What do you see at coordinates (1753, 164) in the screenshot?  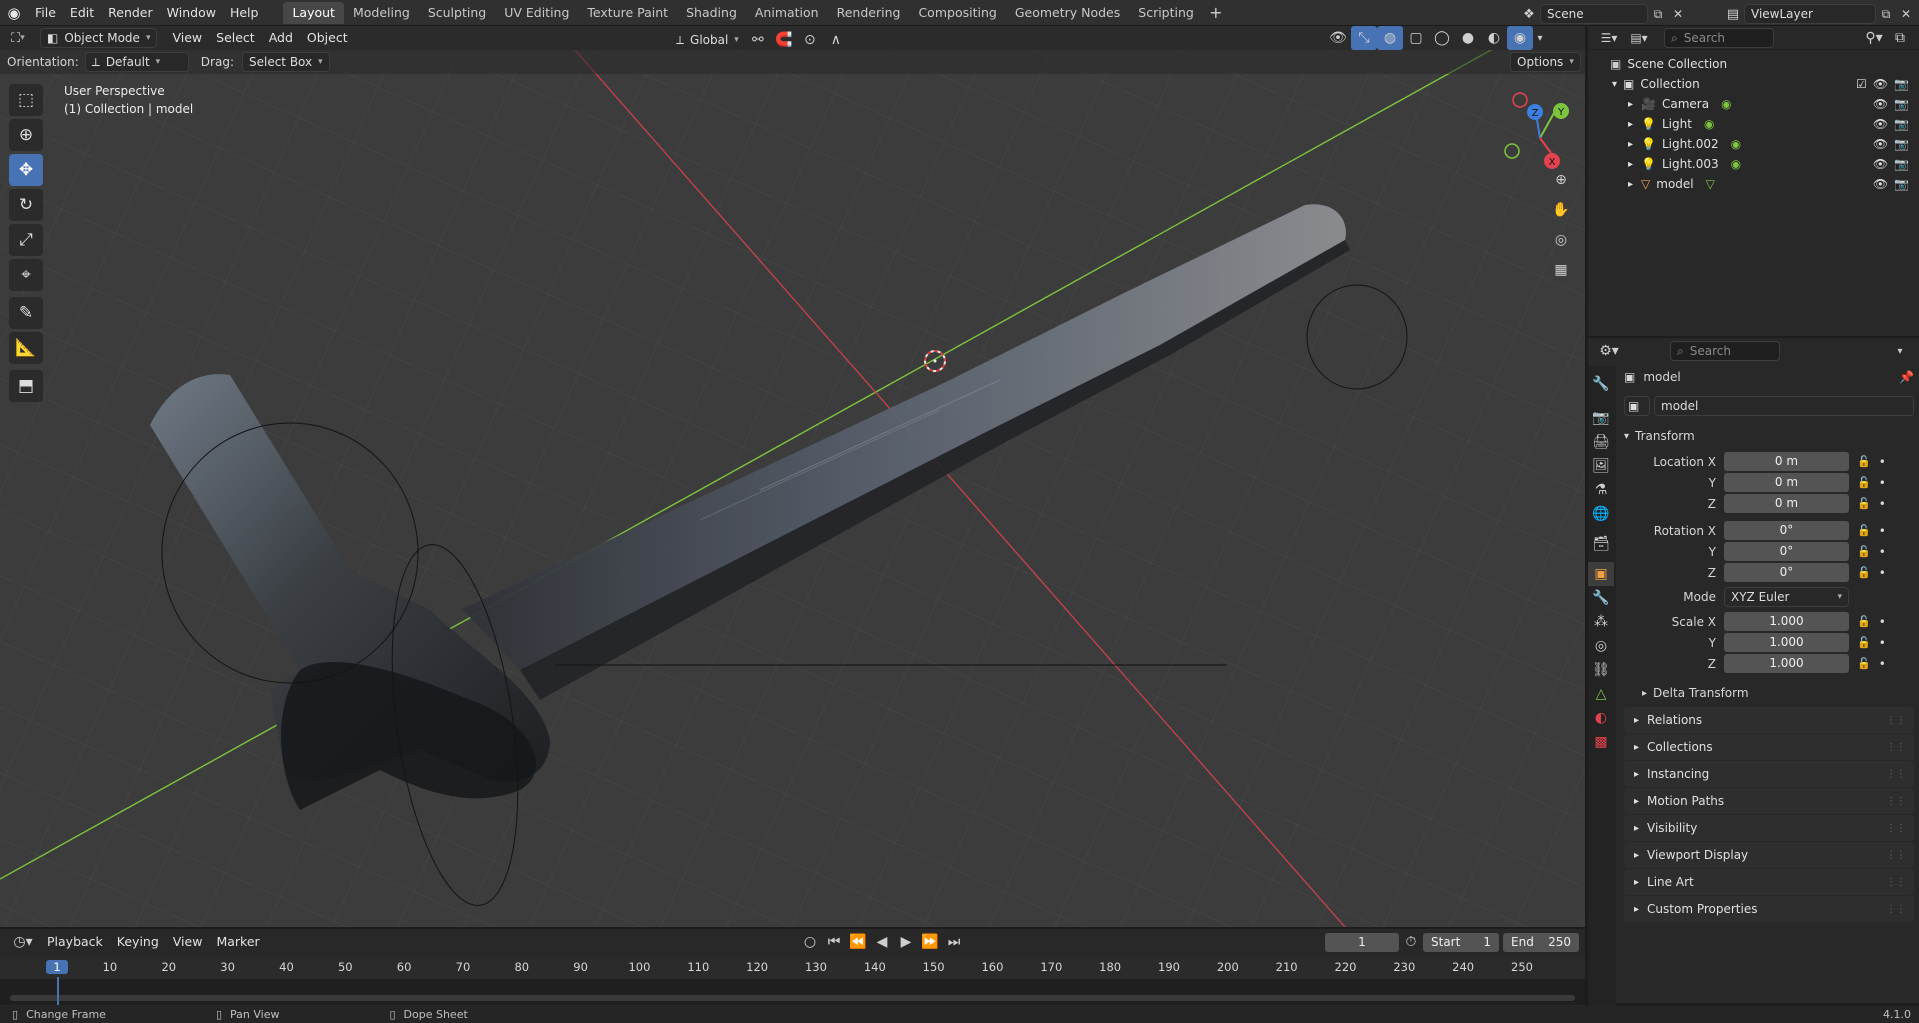 I see `outliner-item-light-003: ▸ 💡 Light.003 ◉ 👁 📷` at bounding box center [1753, 164].